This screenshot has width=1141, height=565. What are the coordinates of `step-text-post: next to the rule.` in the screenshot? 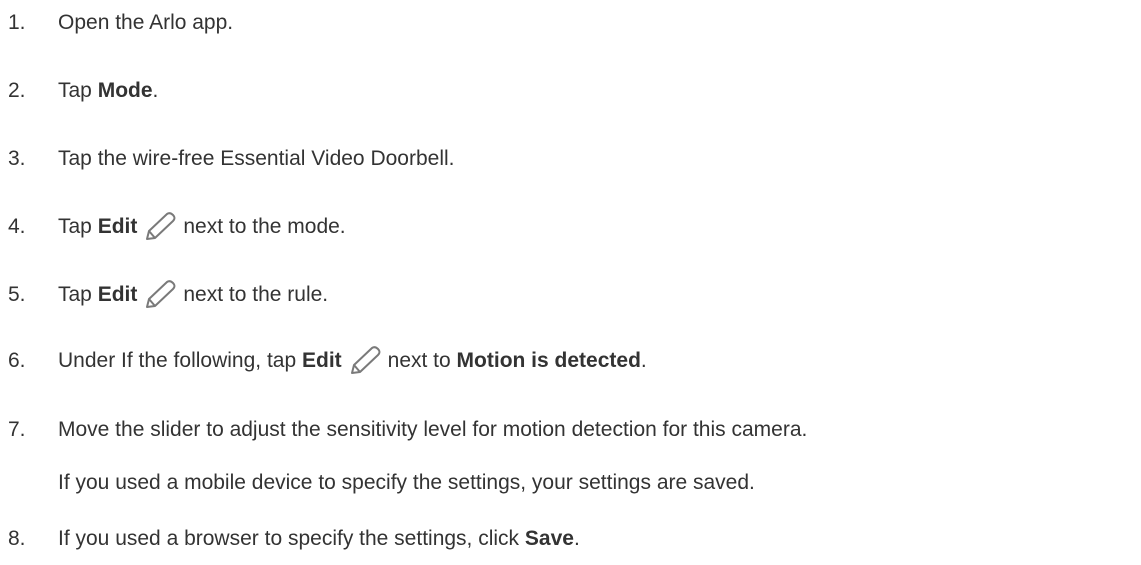 It's located at (256, 294).